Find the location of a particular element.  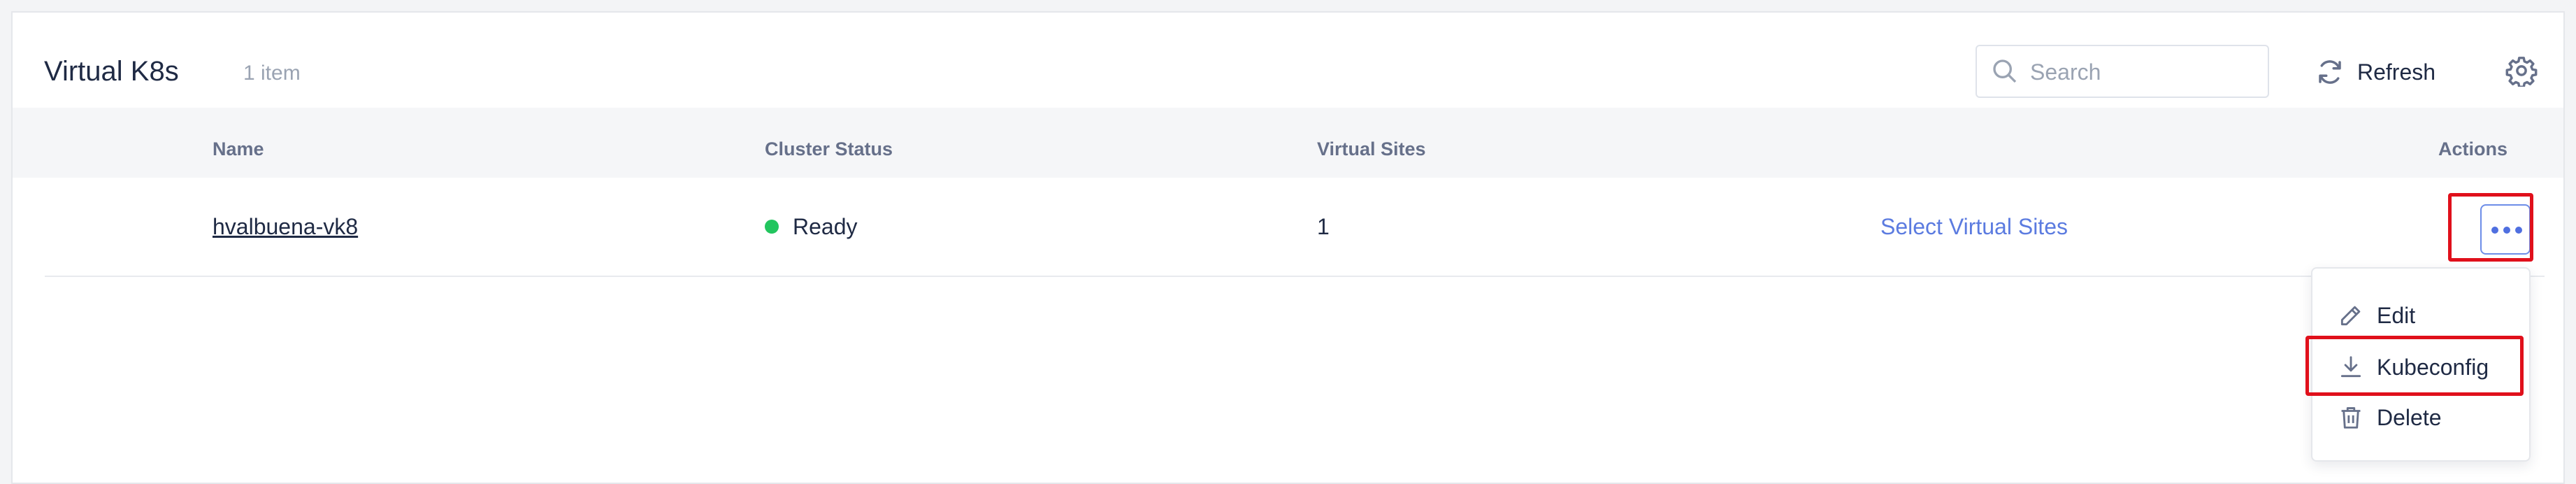

menu-item-edit-label: Edit is located at coordinates (2396, 315).